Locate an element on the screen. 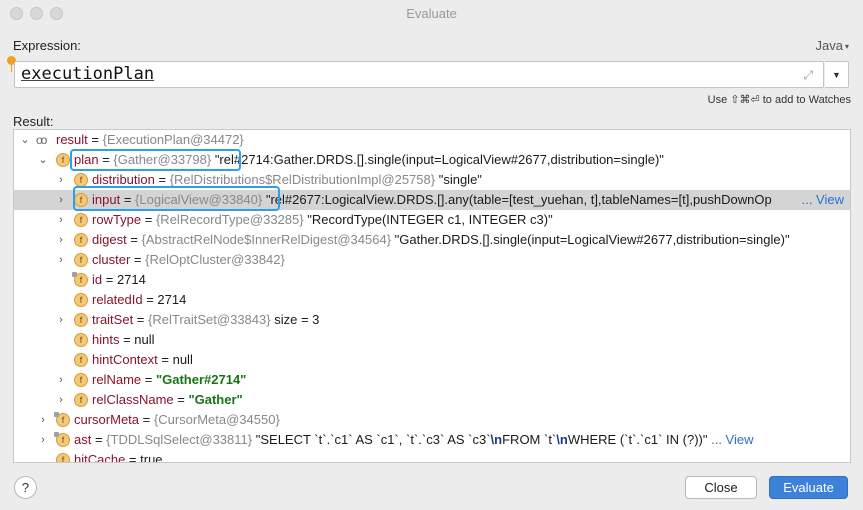  title-bar: Evaluate is located at coordinates (431, 14).